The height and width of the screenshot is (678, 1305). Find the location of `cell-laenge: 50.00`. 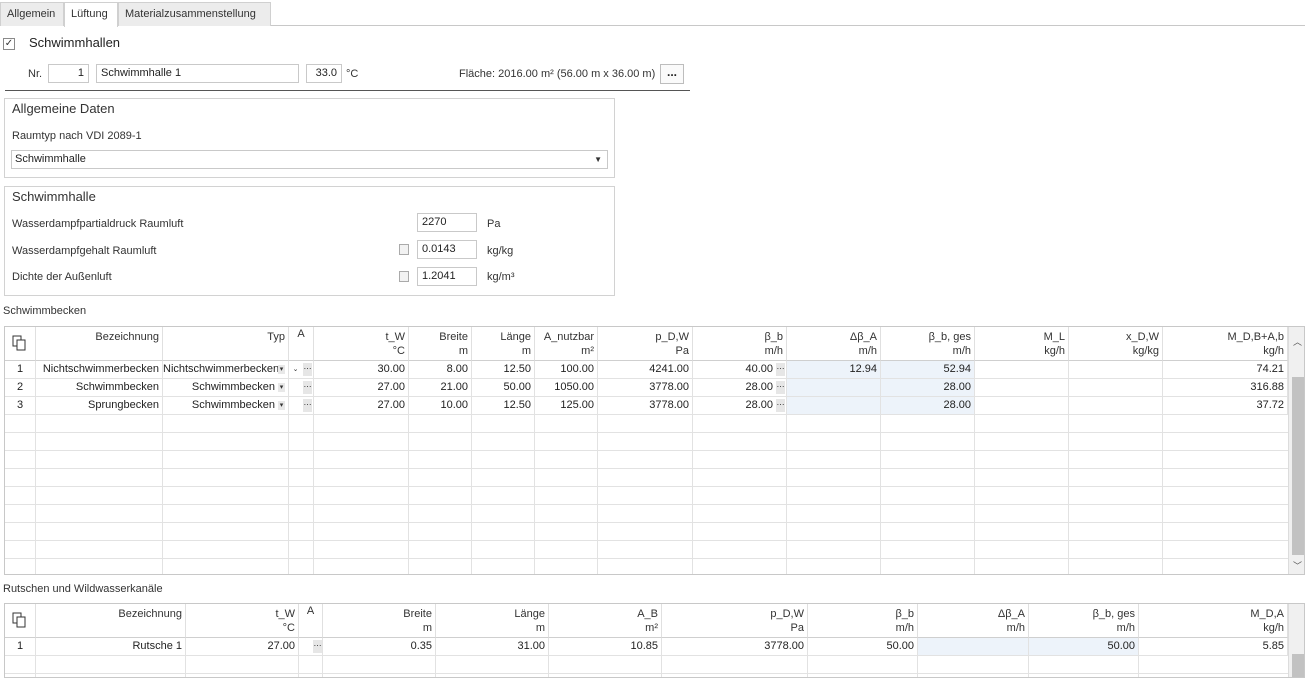

cell-laenge: 50.00 is located at coordinates (503, 388).